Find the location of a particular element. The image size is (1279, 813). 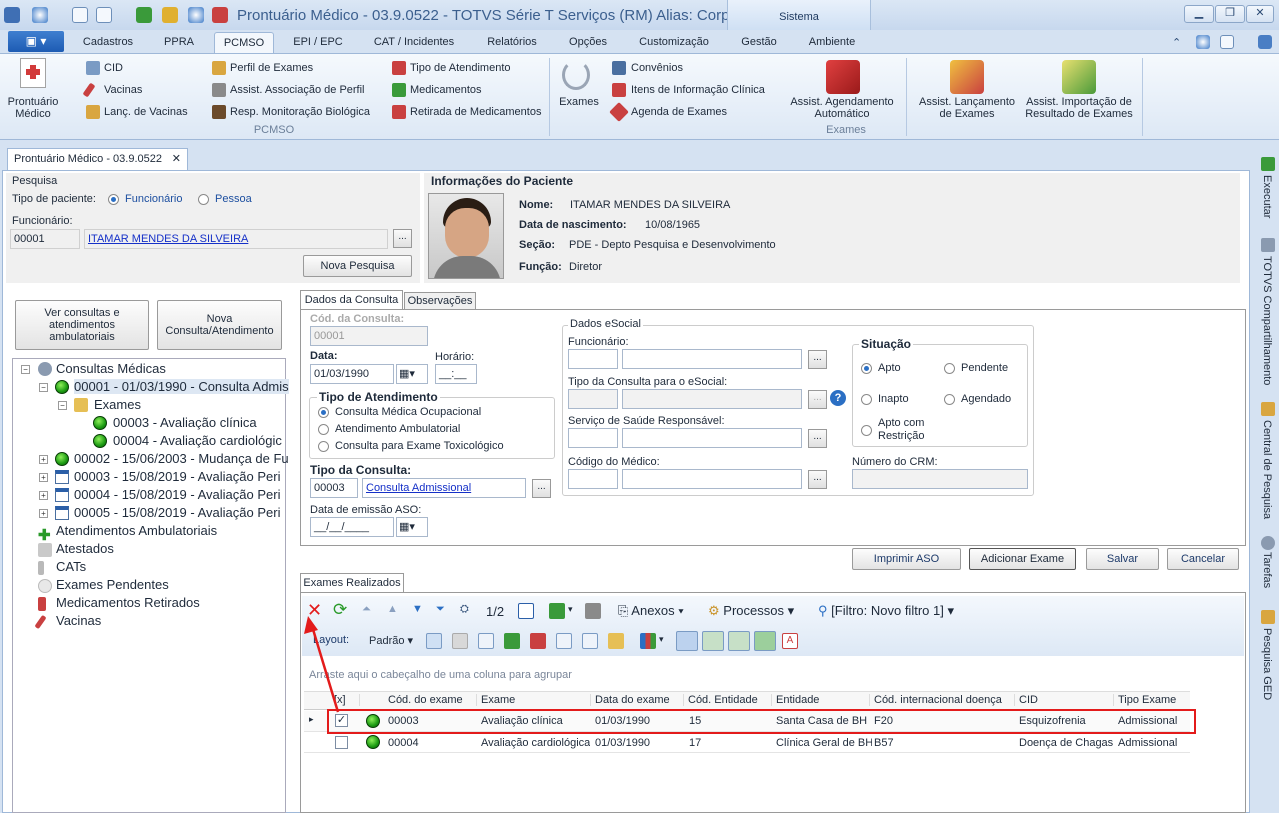

col-header-entidade: Entidade is located at coordinates (823, 700).